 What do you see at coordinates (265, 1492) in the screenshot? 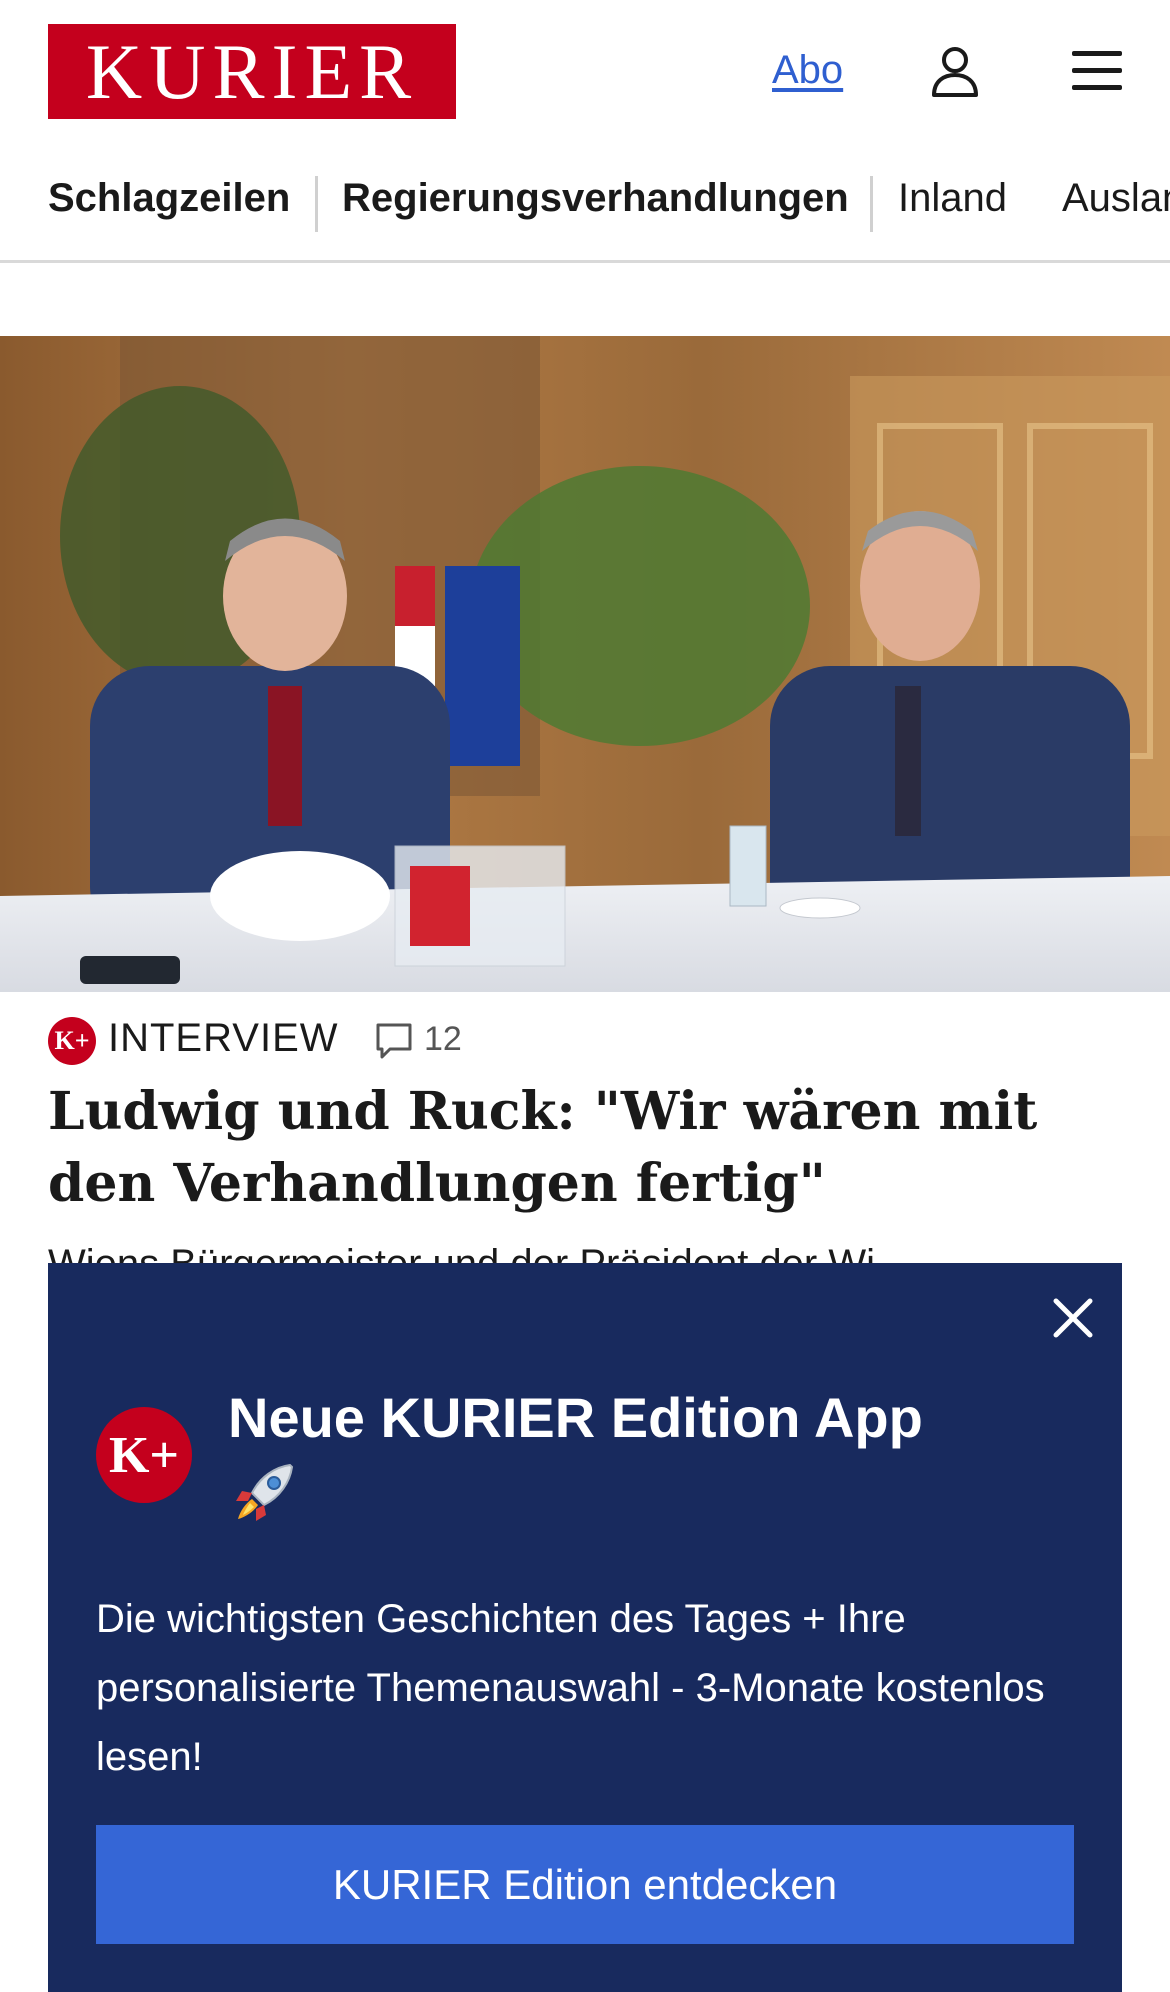
I see `rocket-icon` at bounding box center [265, 1492].